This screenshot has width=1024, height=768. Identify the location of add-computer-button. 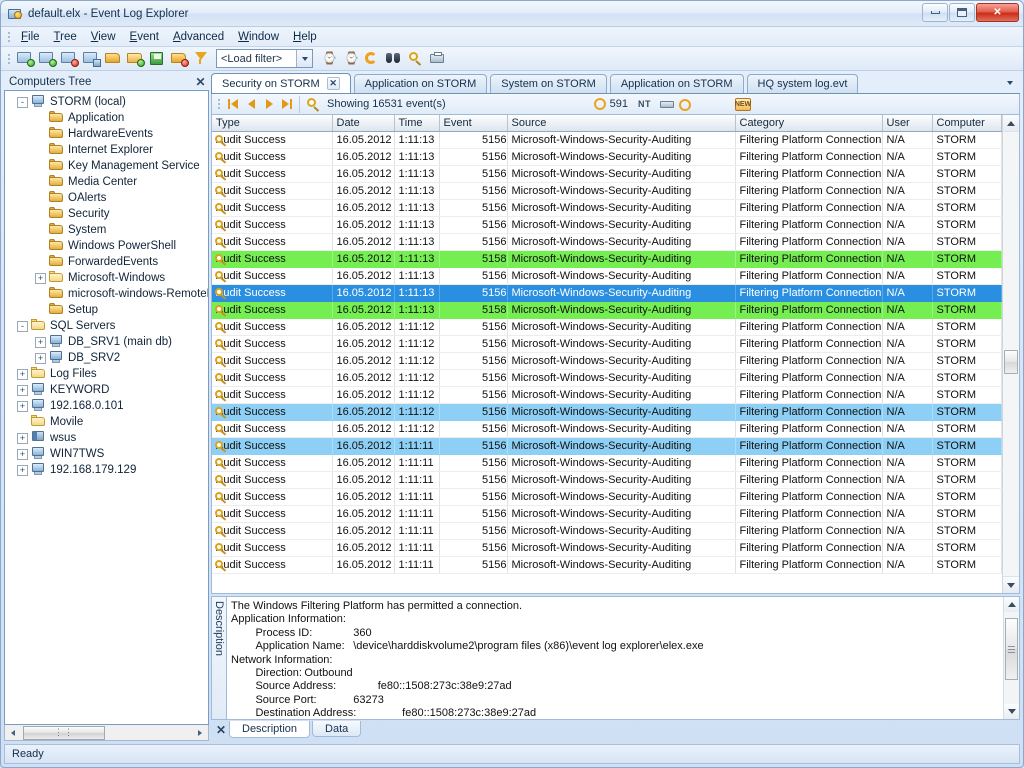
(25, 59).